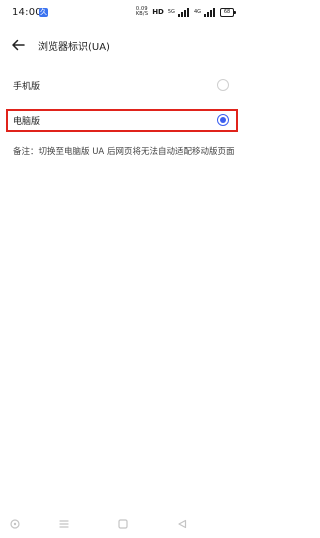 The image size is (320, 538). What do you see at coordinates (182, 524) in the screenshot?
I see `back-triangle-icon` at bounding box center [182, 524].